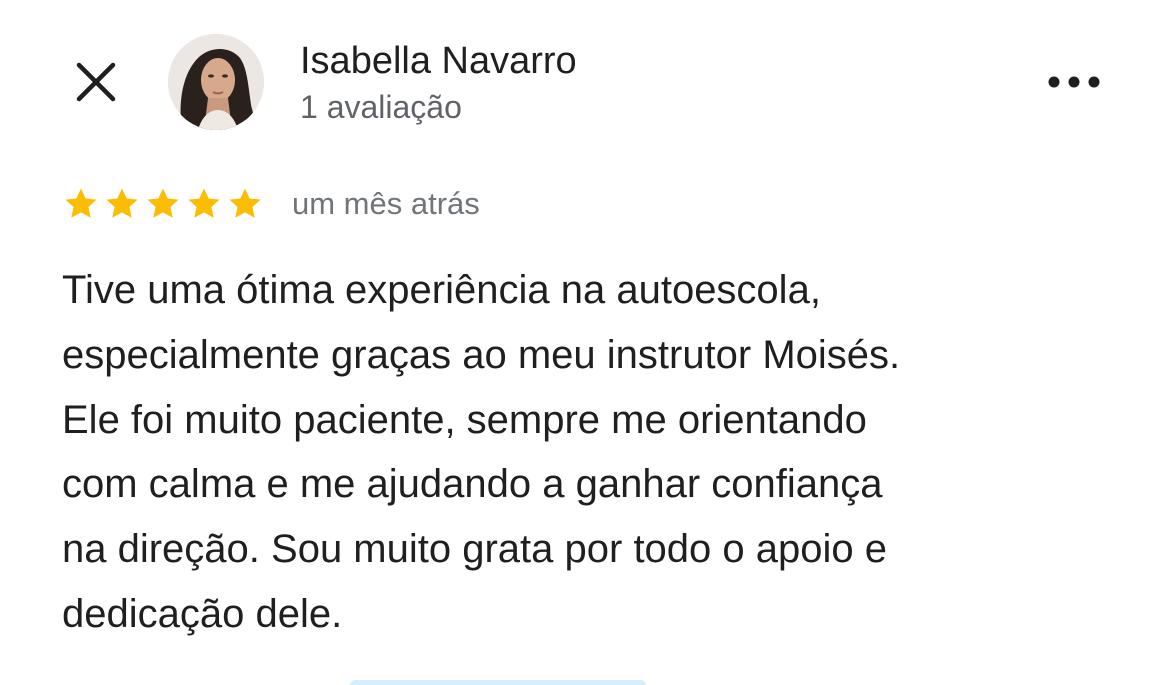  I want to click on star-rating, so click(163, 204).